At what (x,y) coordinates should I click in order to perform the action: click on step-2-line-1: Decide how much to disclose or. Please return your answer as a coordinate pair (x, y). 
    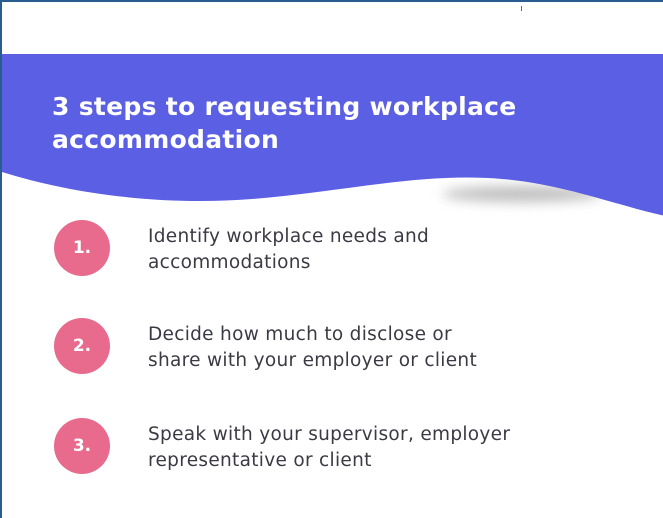
    Looking at the image, I should click on (300, 334).